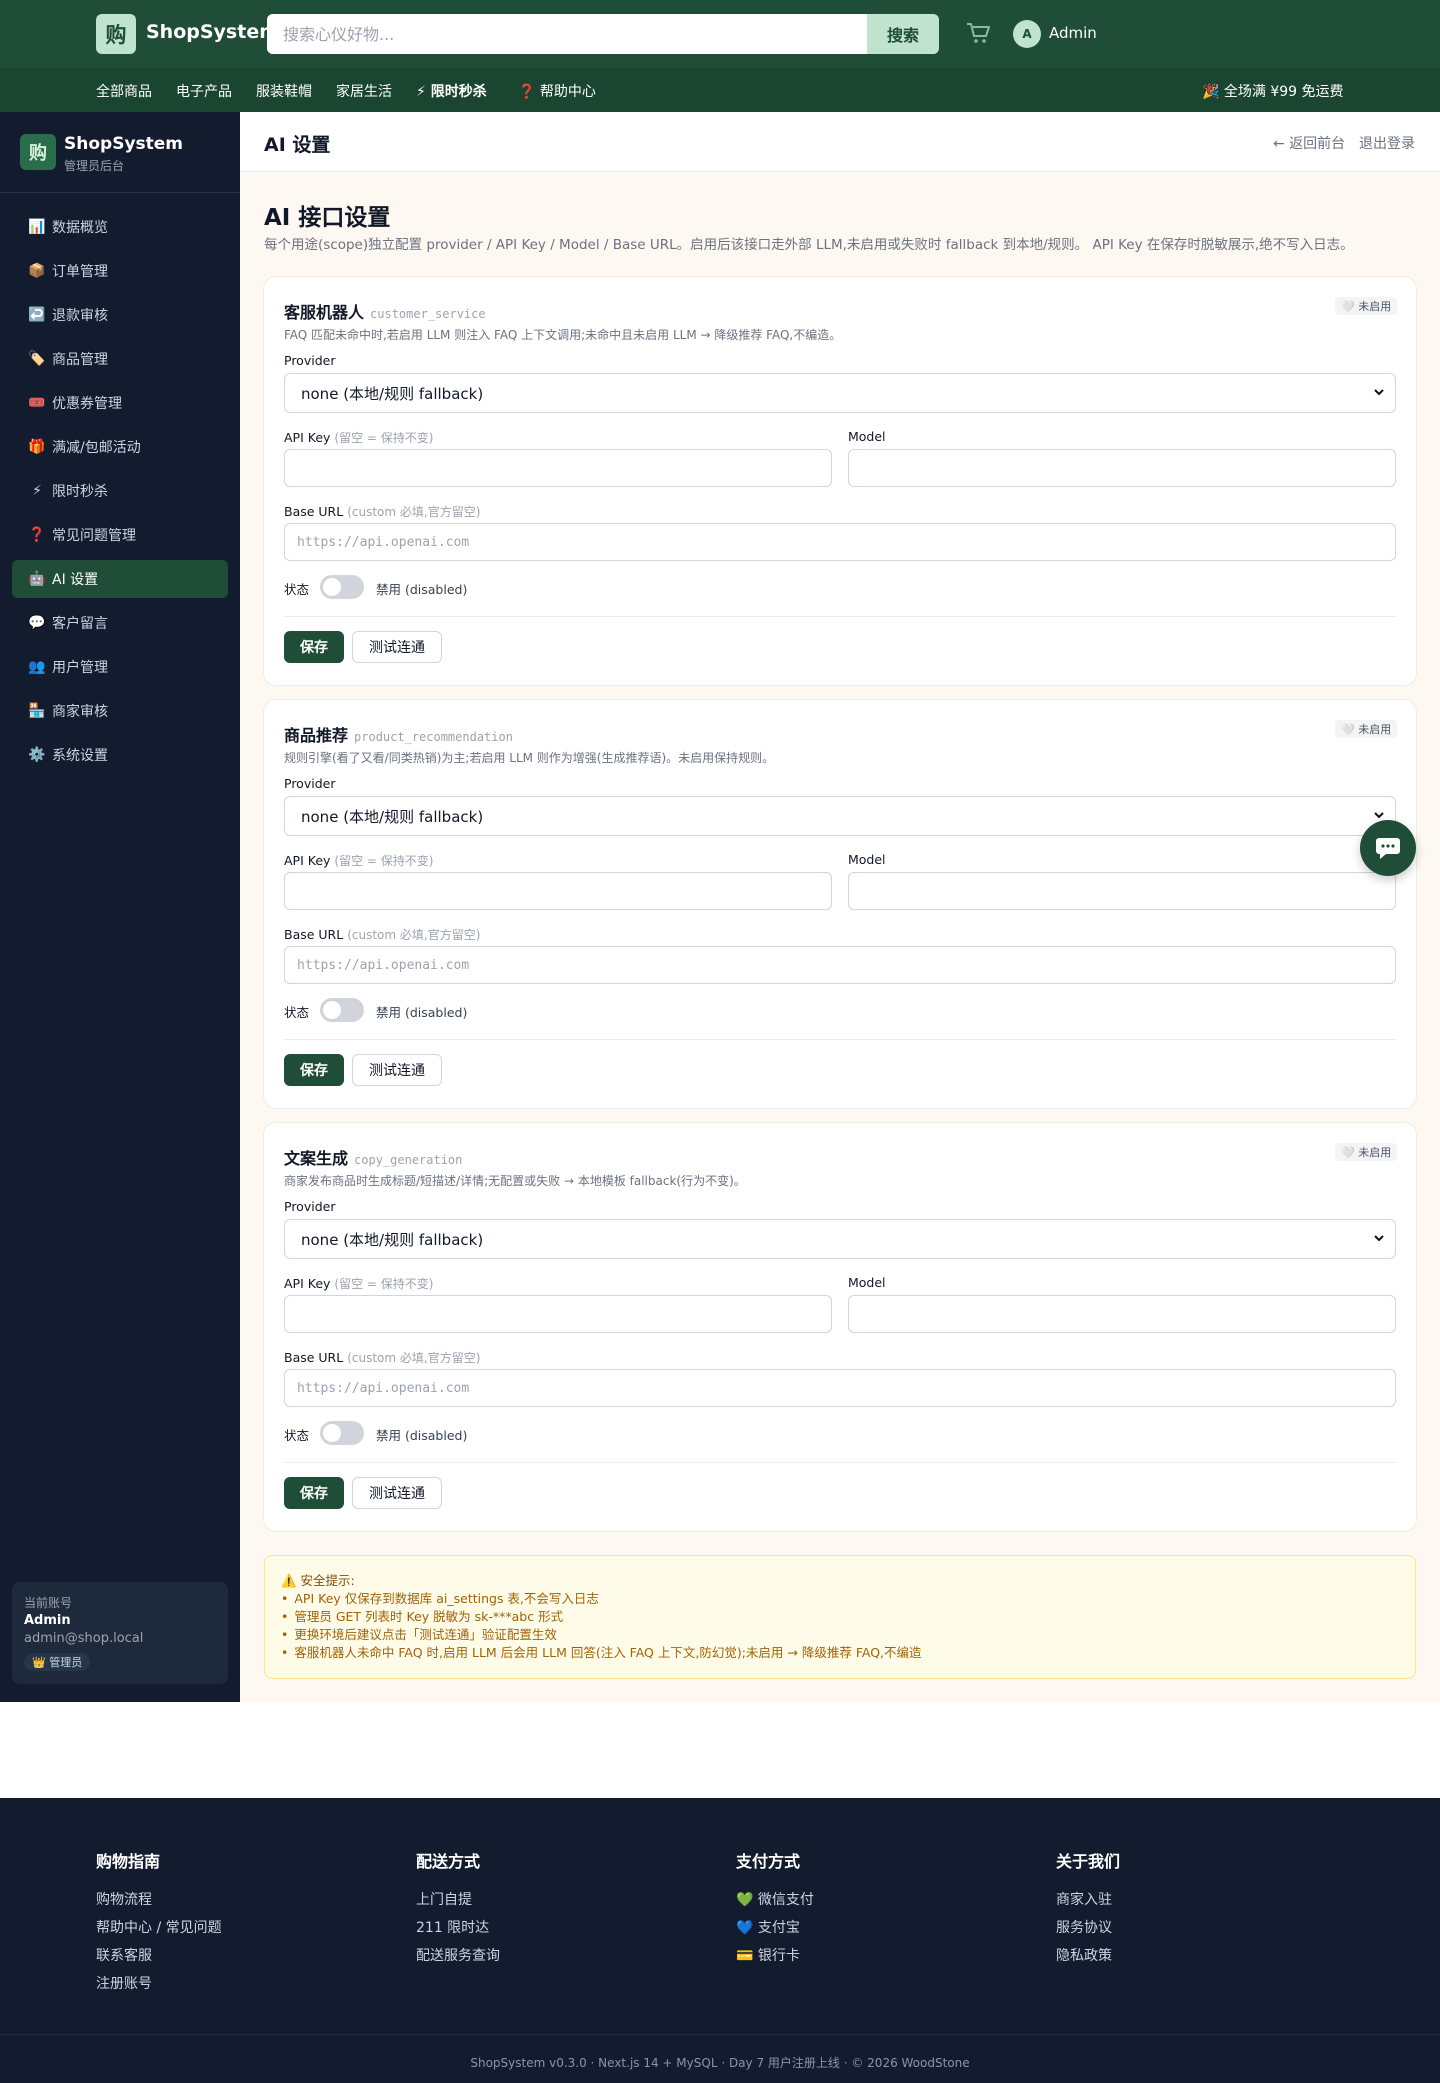  I want to click on chat-bubble-icon, so click(1388, 848).